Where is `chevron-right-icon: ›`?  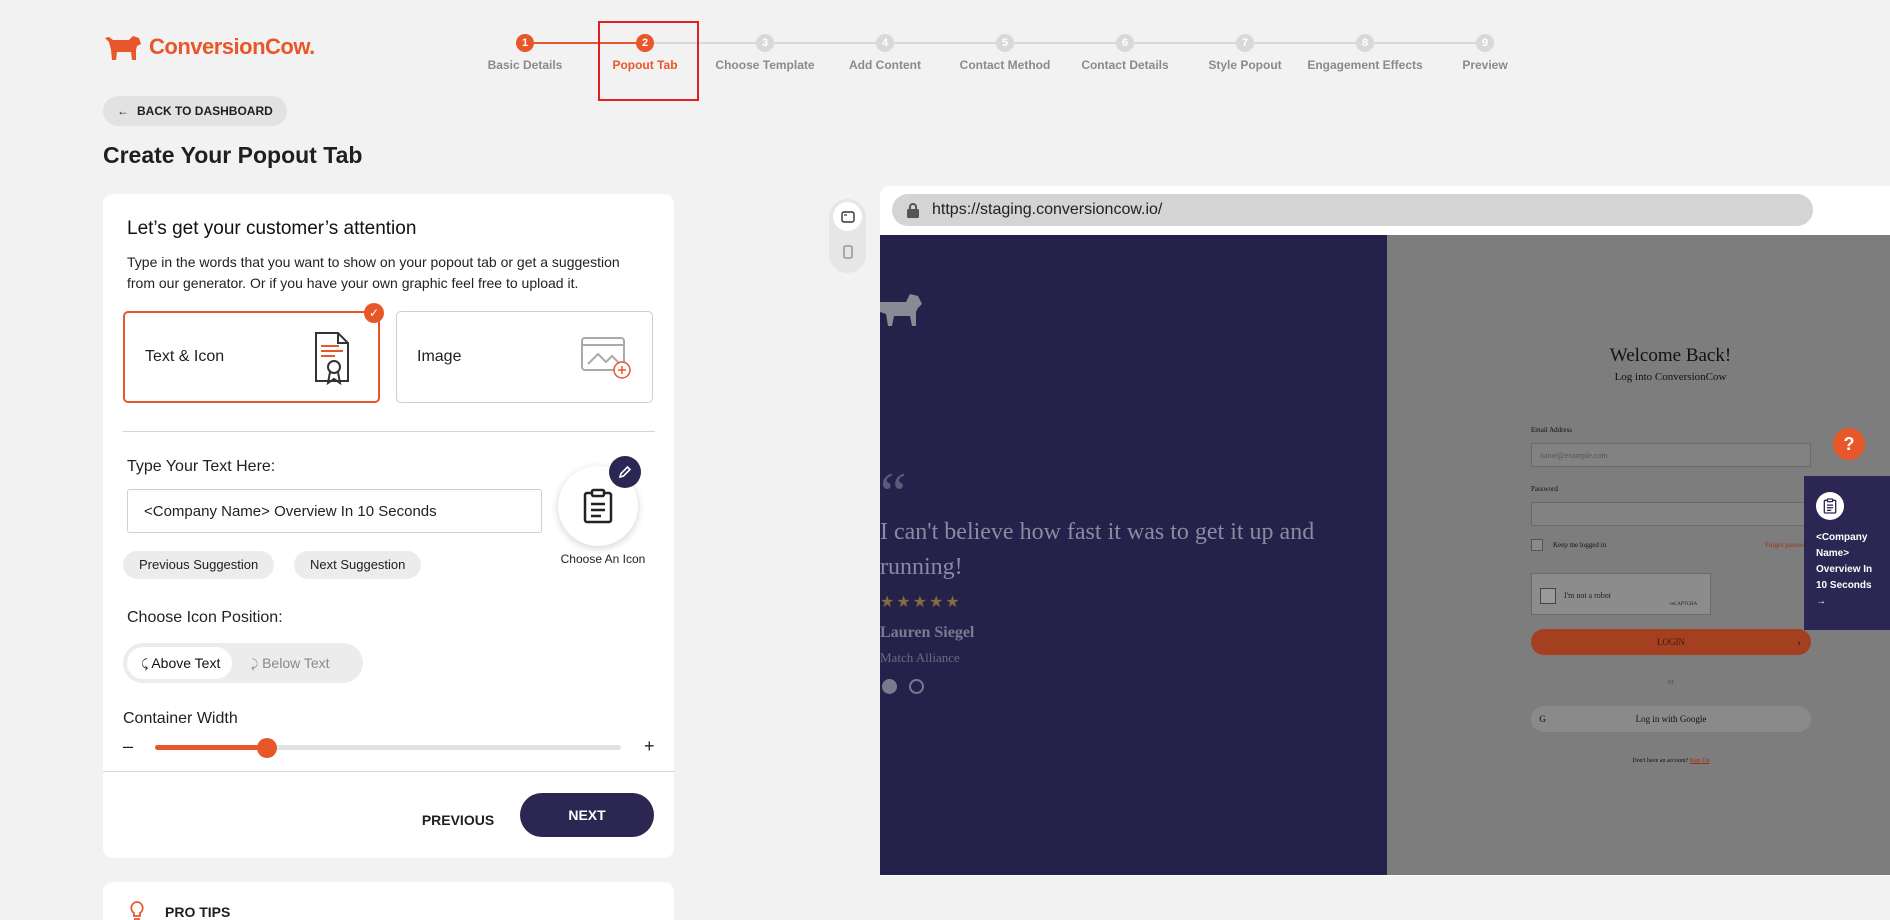 chevron-right-icon: › is located at coordinates (1799, 642).